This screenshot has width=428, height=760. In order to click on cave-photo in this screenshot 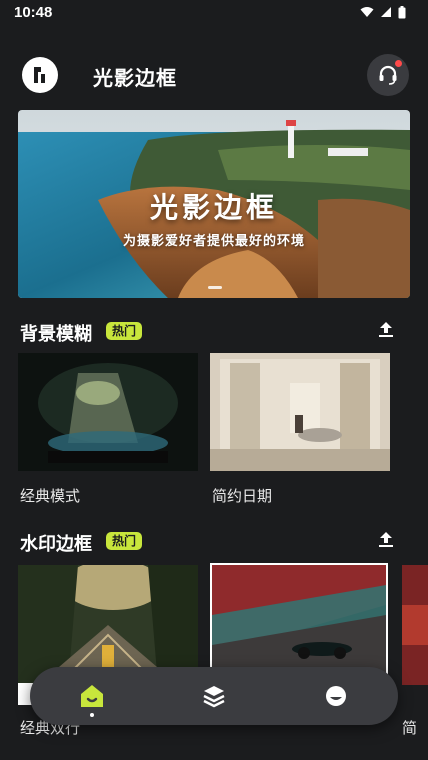, I will do `click(108, 412)`.